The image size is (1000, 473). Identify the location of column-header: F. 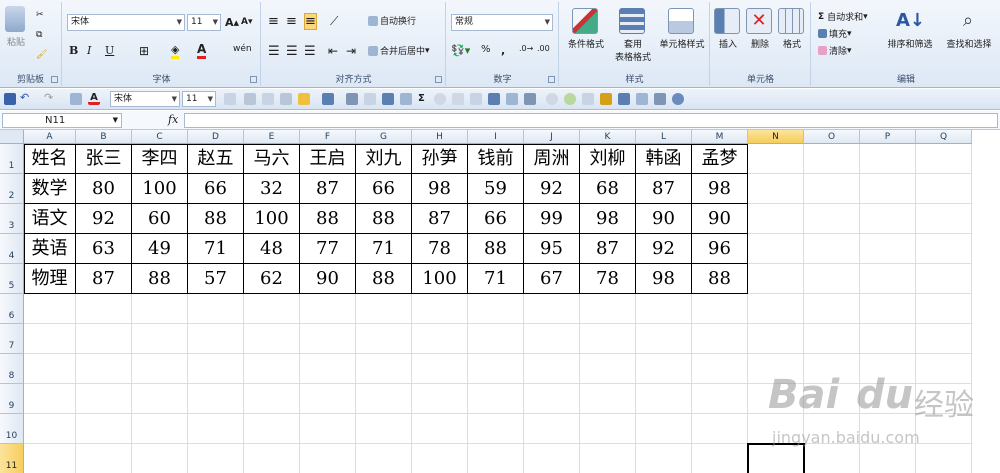
(328, 137).